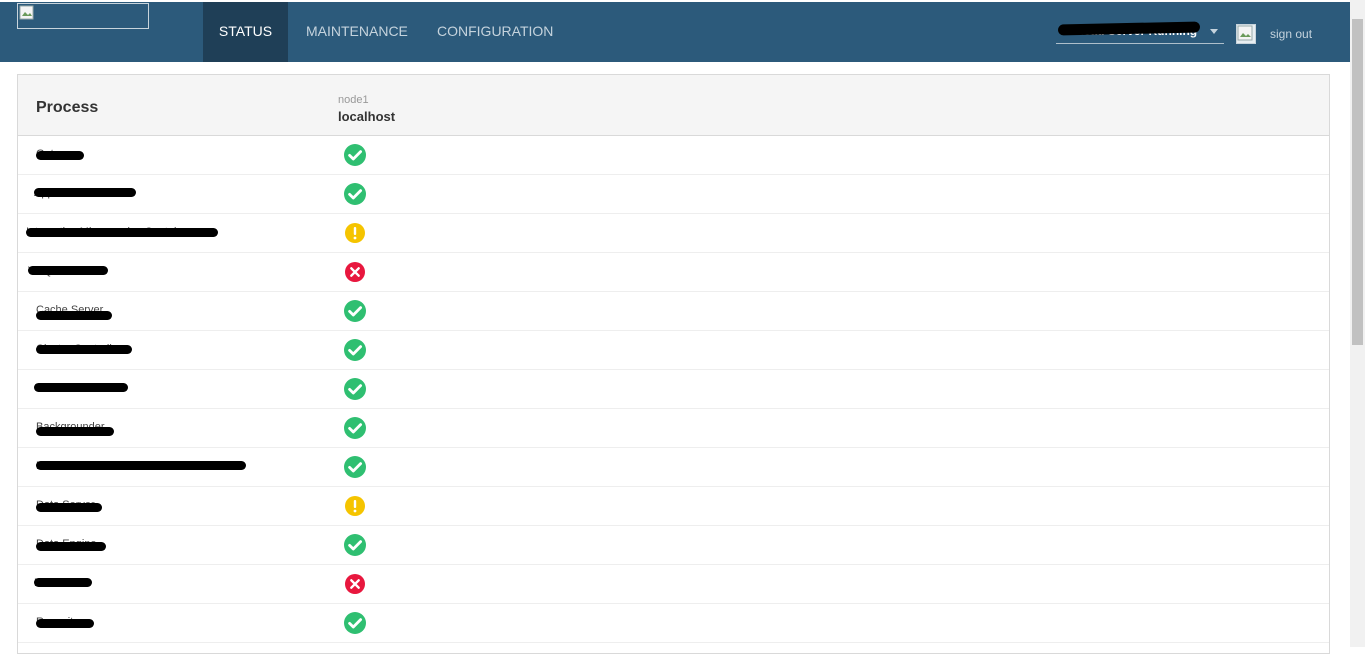 This screenshot has height=654, width=1365. Describe the element at coordinates (673, 584) in the screenshot. I see `process-row: File Store` at that location.